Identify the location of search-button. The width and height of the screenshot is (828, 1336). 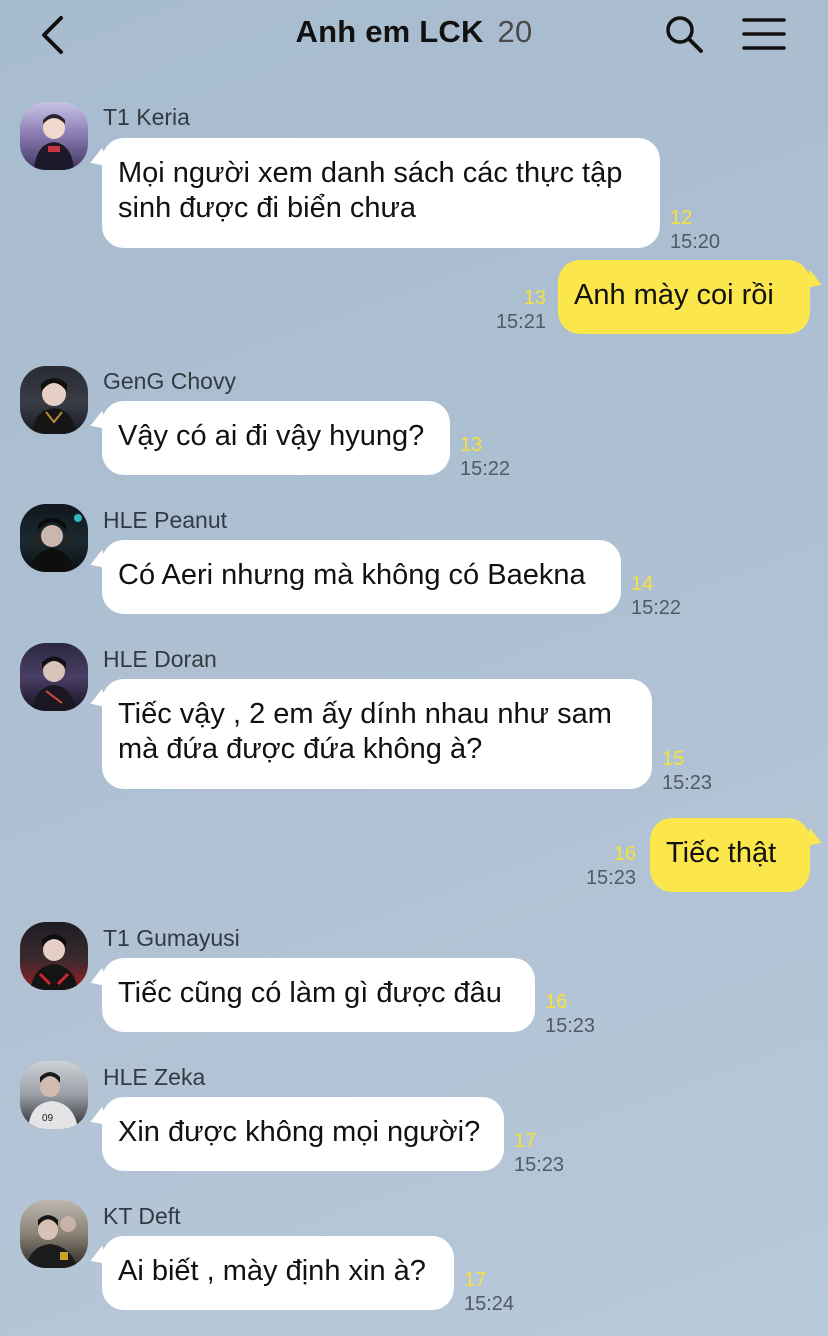
(684, 34).